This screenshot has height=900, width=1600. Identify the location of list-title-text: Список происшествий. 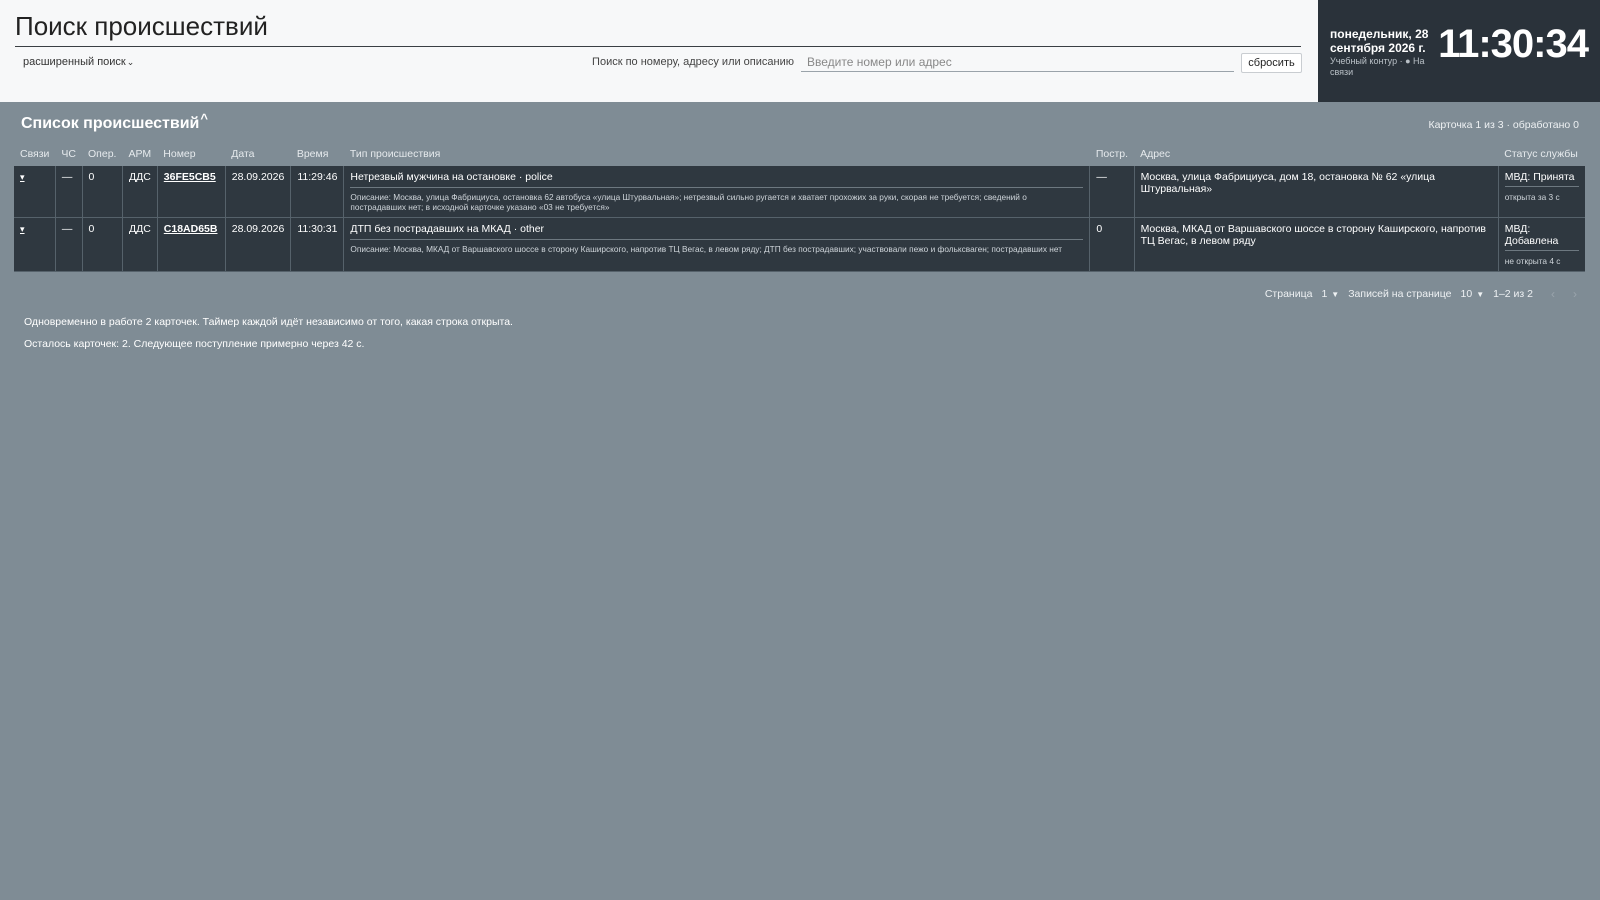
(110, 123).